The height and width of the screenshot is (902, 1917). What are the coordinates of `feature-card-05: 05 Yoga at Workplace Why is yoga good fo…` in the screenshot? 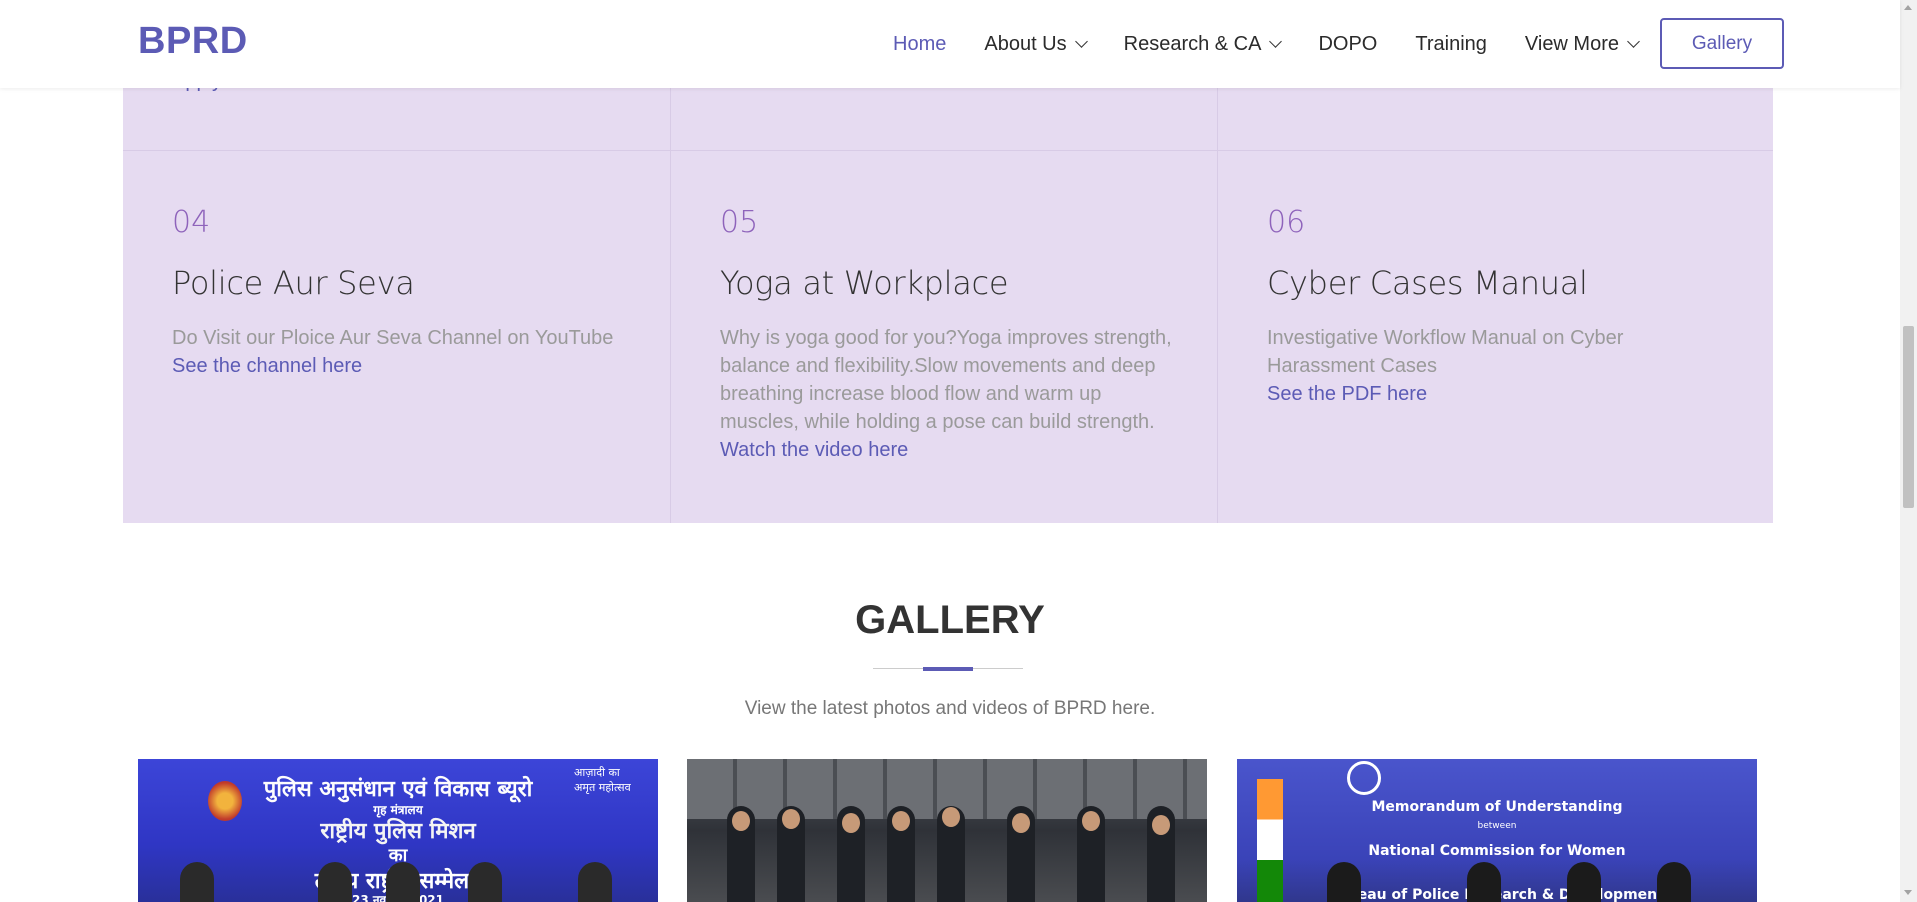 It's located at (945, 307).